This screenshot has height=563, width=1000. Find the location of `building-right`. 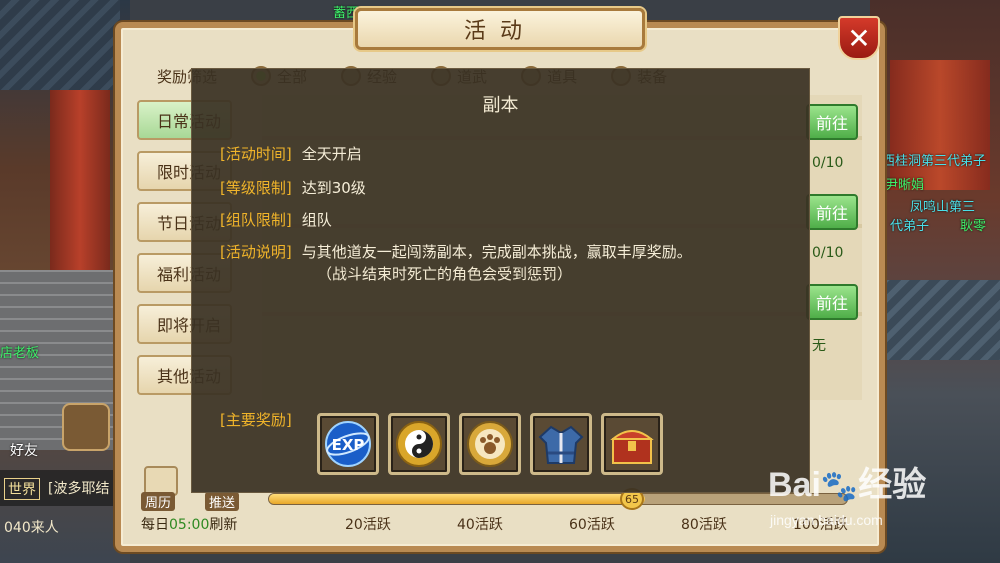

building-right is located at coordinates (940, 125).